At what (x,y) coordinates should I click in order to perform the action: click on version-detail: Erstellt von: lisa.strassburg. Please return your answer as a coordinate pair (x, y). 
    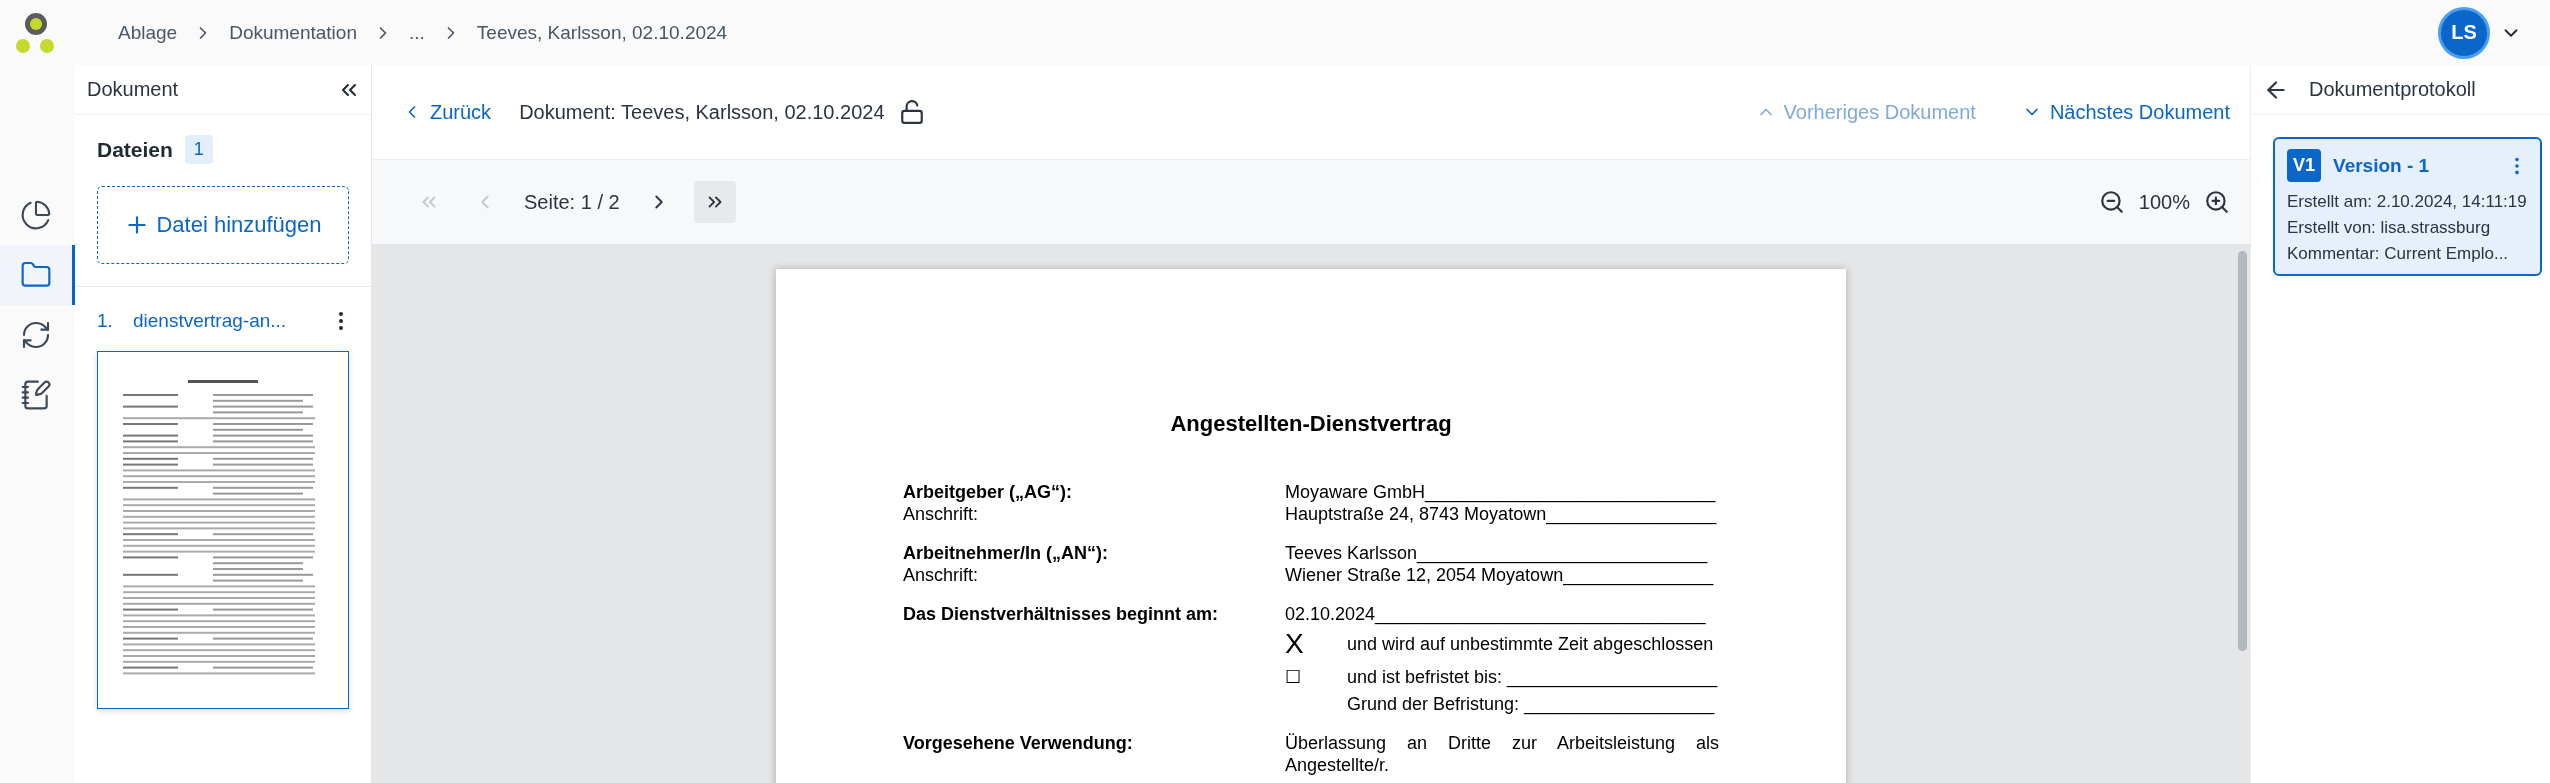
    Looking at the image, I should click on (2389, 228).